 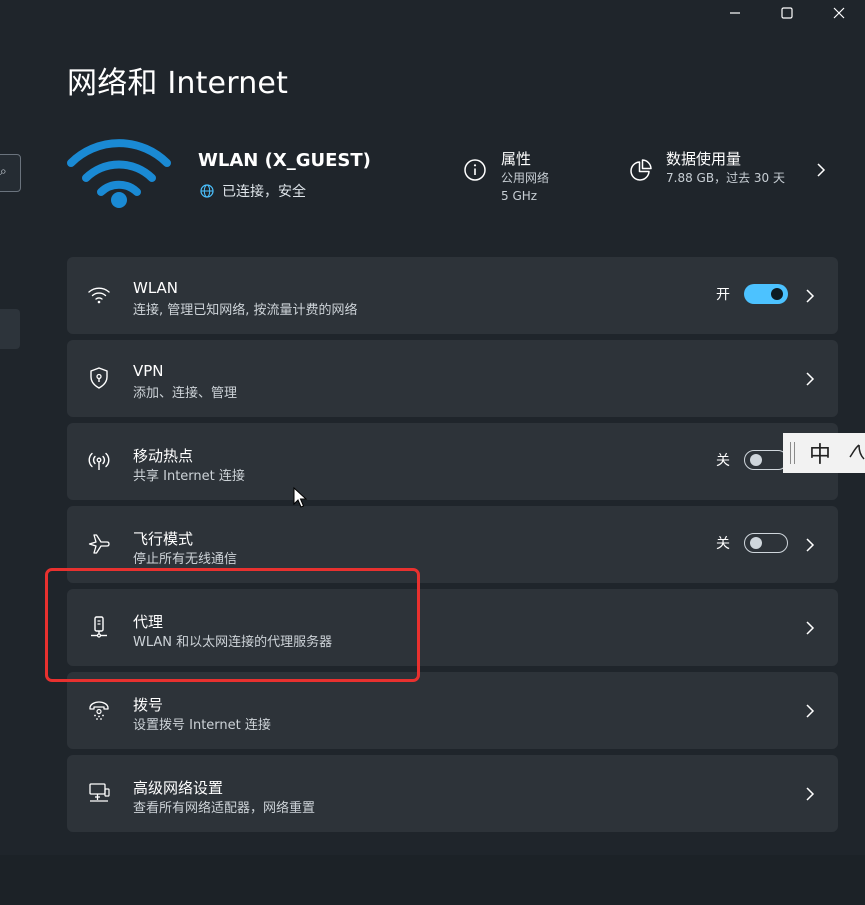 What do you see at coordinates (99, 710) in the screenshot?
I see `dialup-icon` at bounding box center [99, 710].